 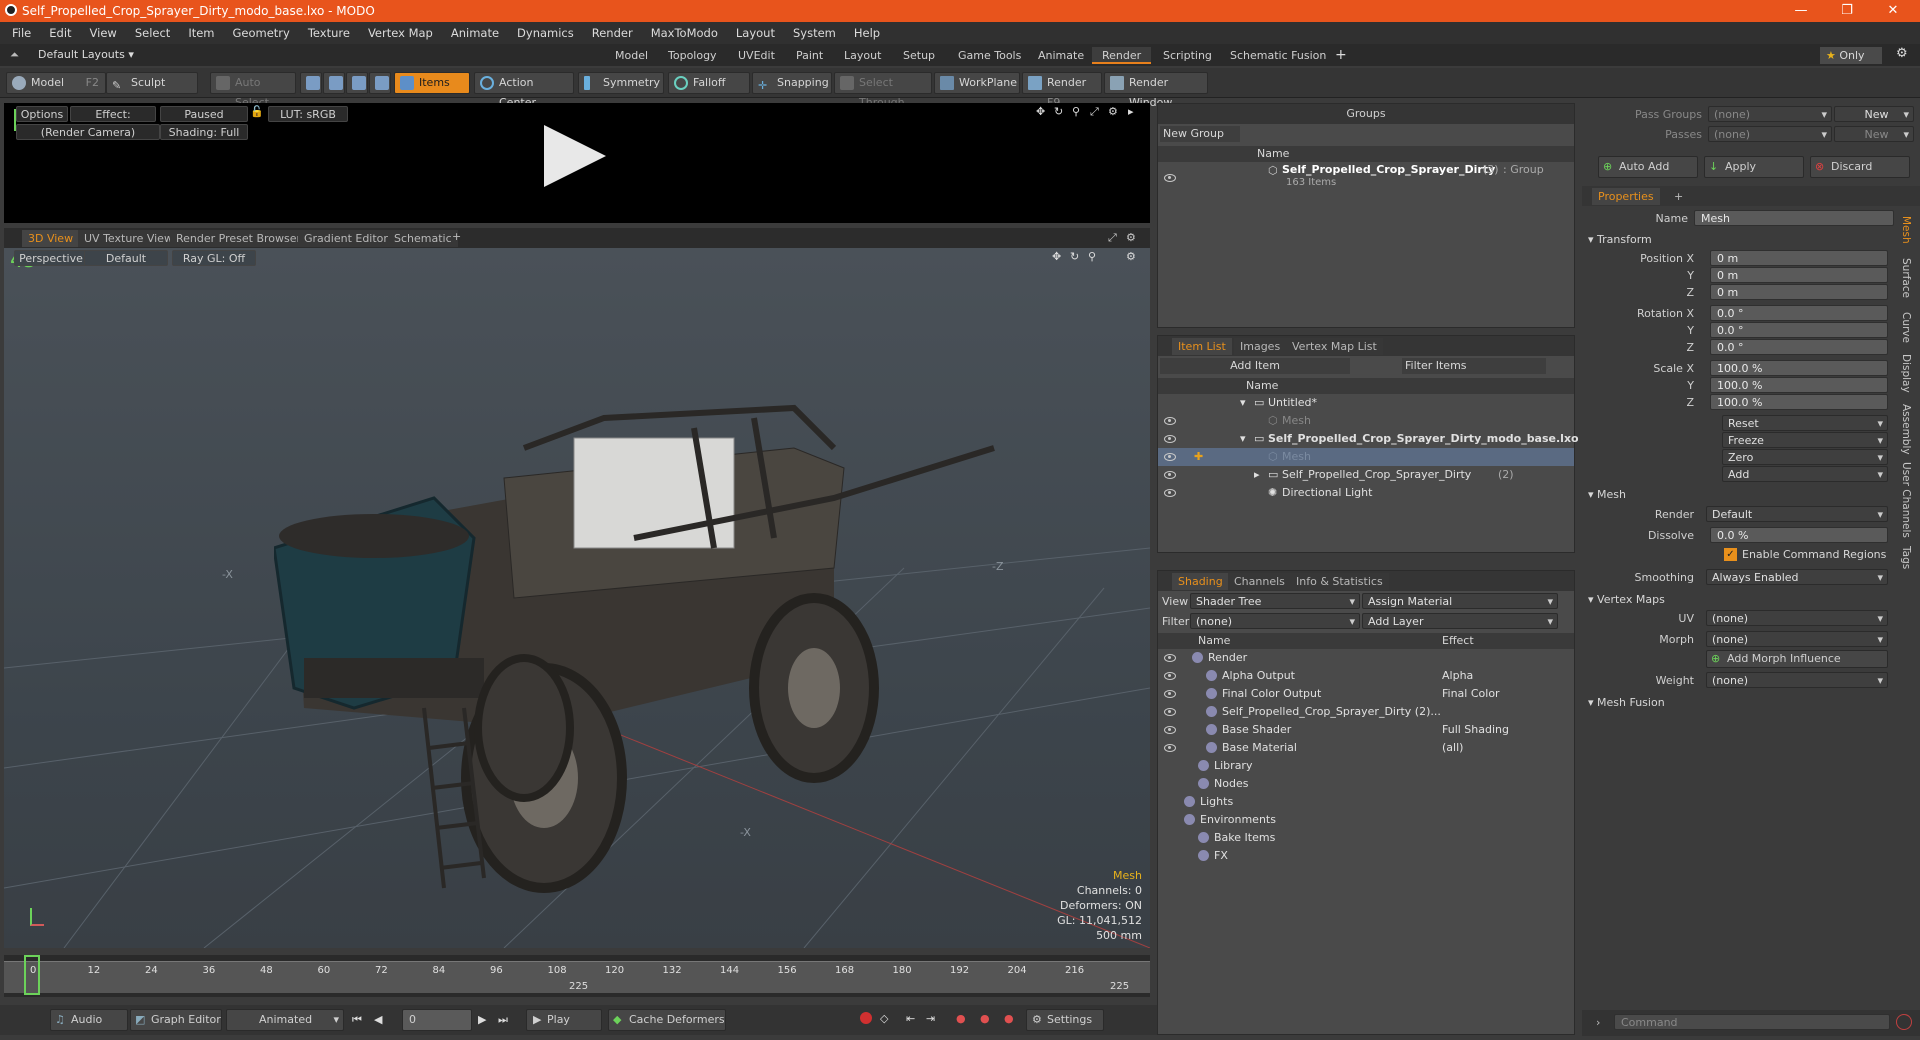 I want to click on position-x-field: 0 m, so click(x=1799, y=258).